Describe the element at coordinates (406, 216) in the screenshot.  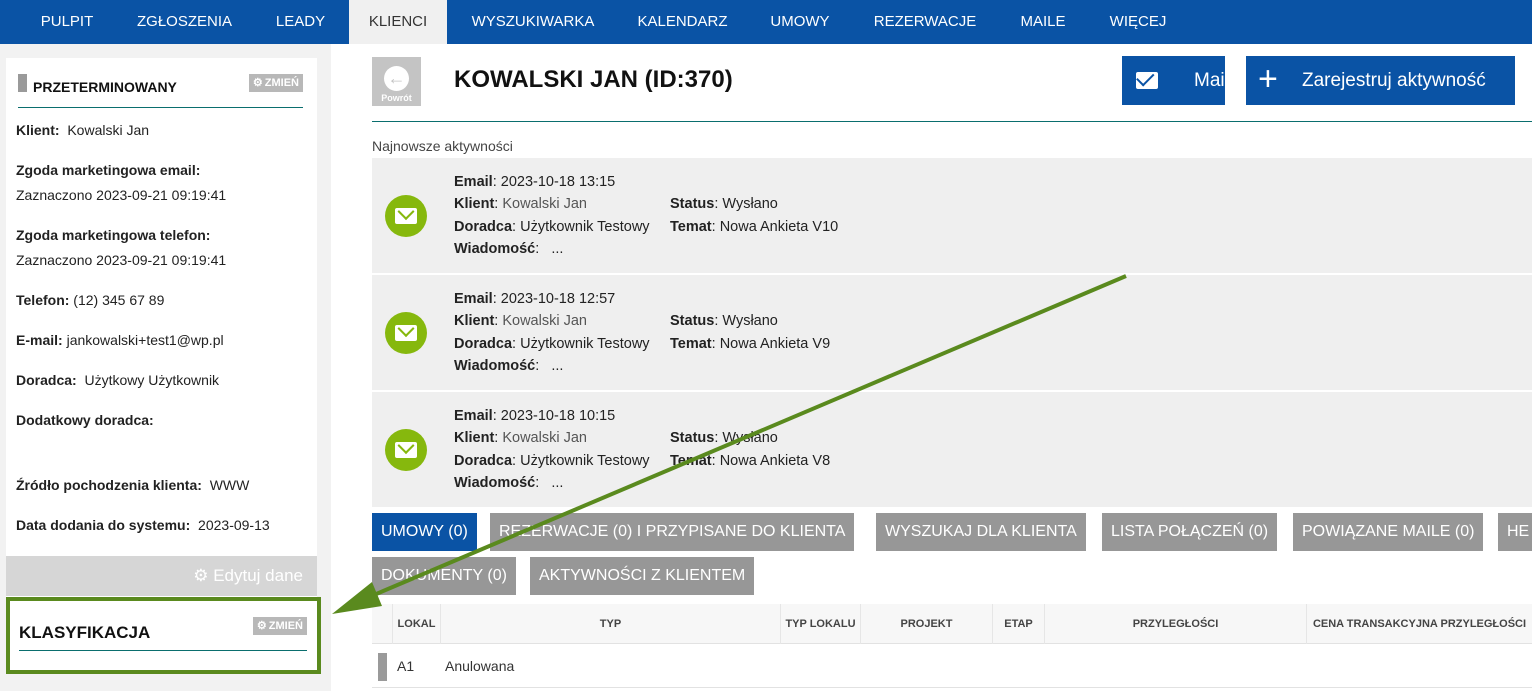
I see `envelope-icon` at that location.